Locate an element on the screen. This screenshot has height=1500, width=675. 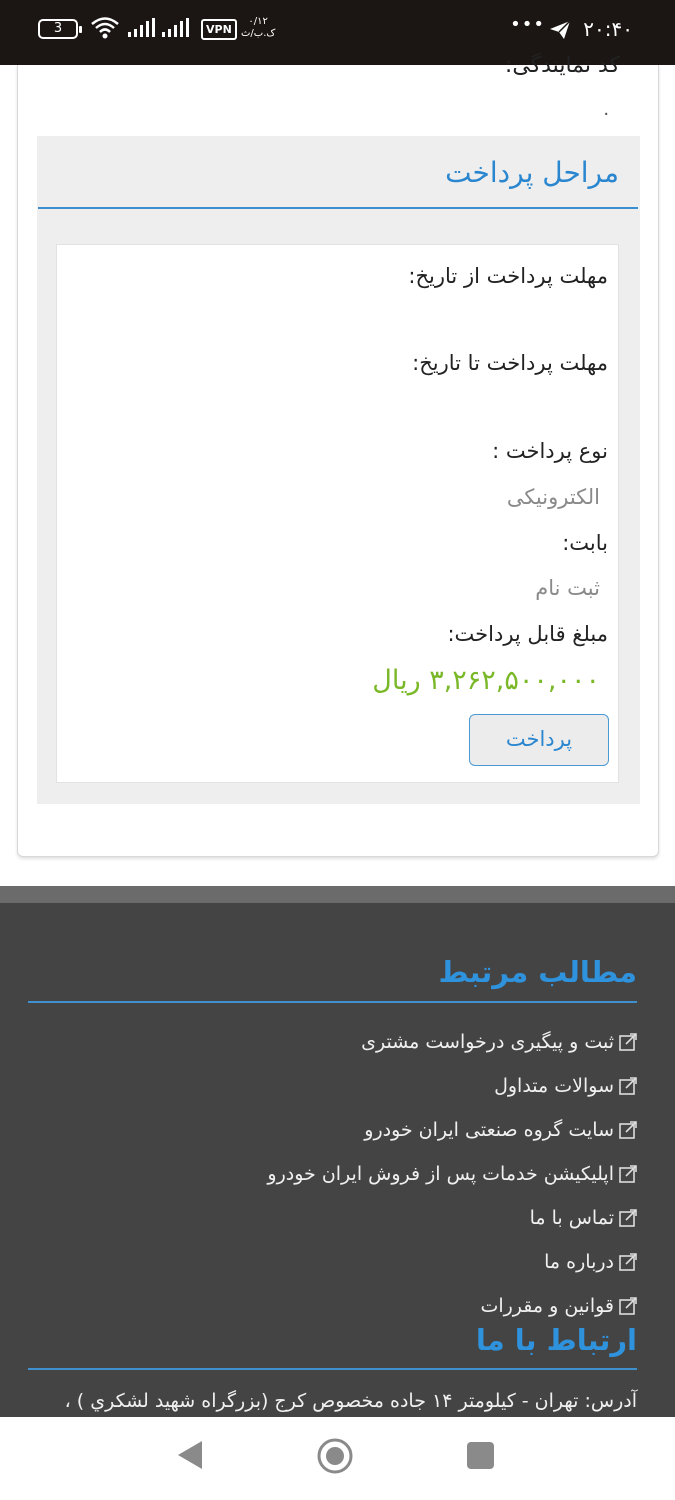
footer-link-contact-us: تماس با ما is located at coordinates (452, 1218).